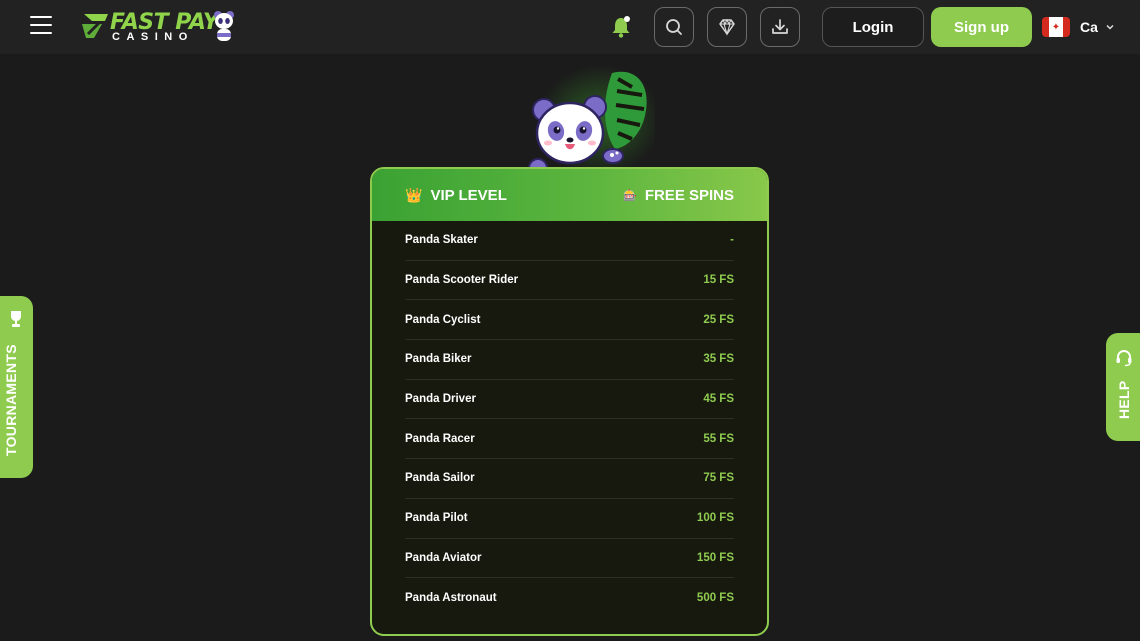 This screenshot has width=1140, height=641. What do you see at coordinates (438, 359) in the screenshot?
I see `vip-level-name: Panda Biker` at bounding box center [438, 359].